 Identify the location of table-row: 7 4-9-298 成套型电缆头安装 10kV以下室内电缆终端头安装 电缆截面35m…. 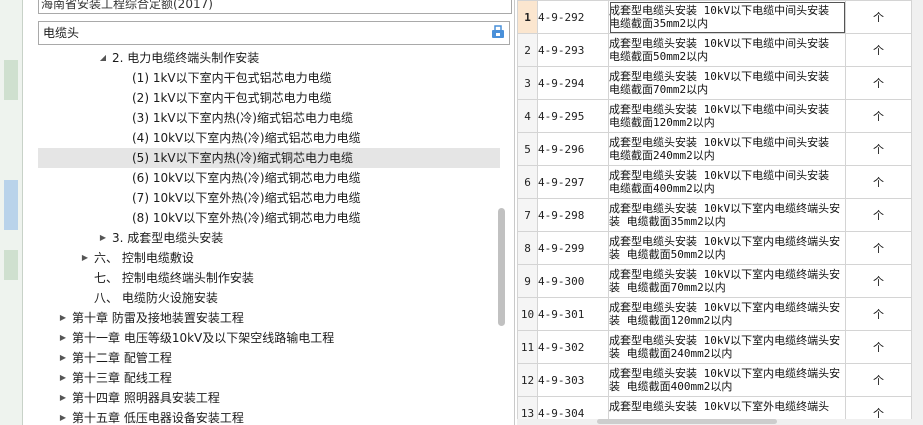
(714, 215).